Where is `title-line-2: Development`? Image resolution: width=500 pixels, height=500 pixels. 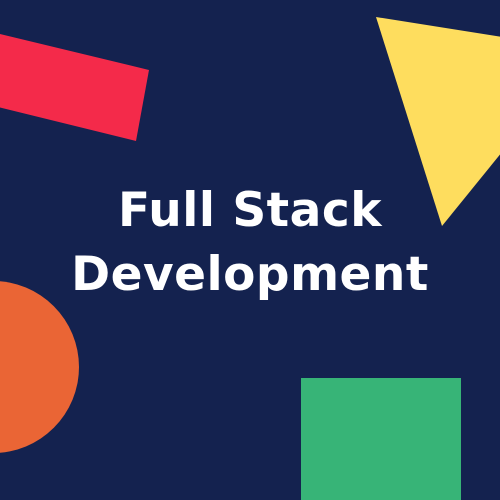
title-line-2: Development is located at coordinates (250, 274).